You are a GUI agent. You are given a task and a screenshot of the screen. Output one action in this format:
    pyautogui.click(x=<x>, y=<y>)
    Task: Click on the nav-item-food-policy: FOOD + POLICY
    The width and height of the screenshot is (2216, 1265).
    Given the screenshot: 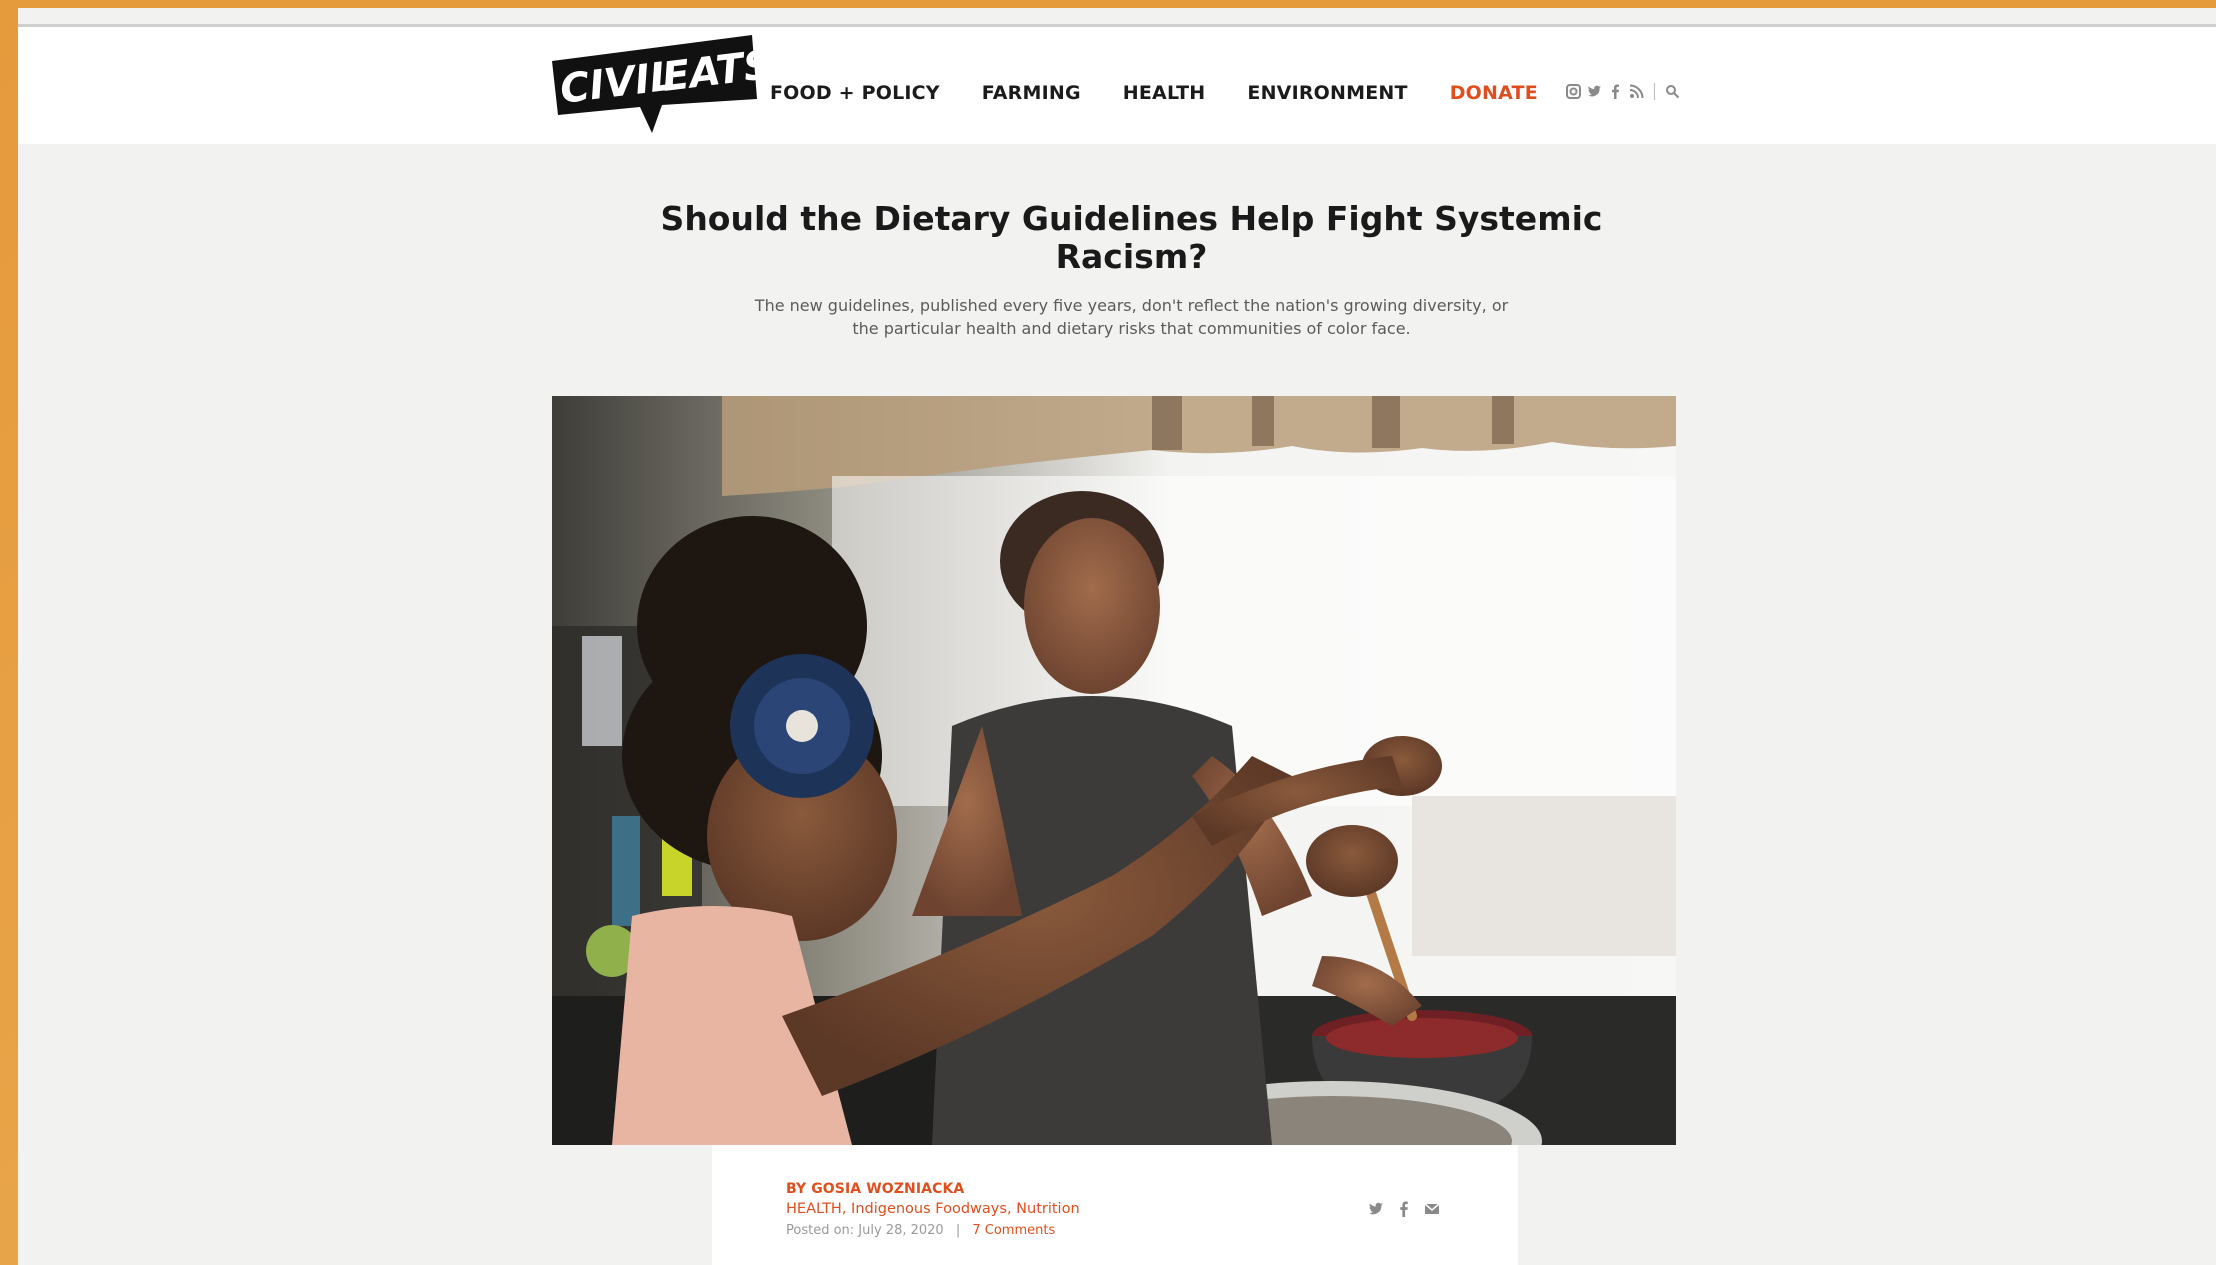 What is the action you would take?
    pyautogui.click(x=855, y=93)
    